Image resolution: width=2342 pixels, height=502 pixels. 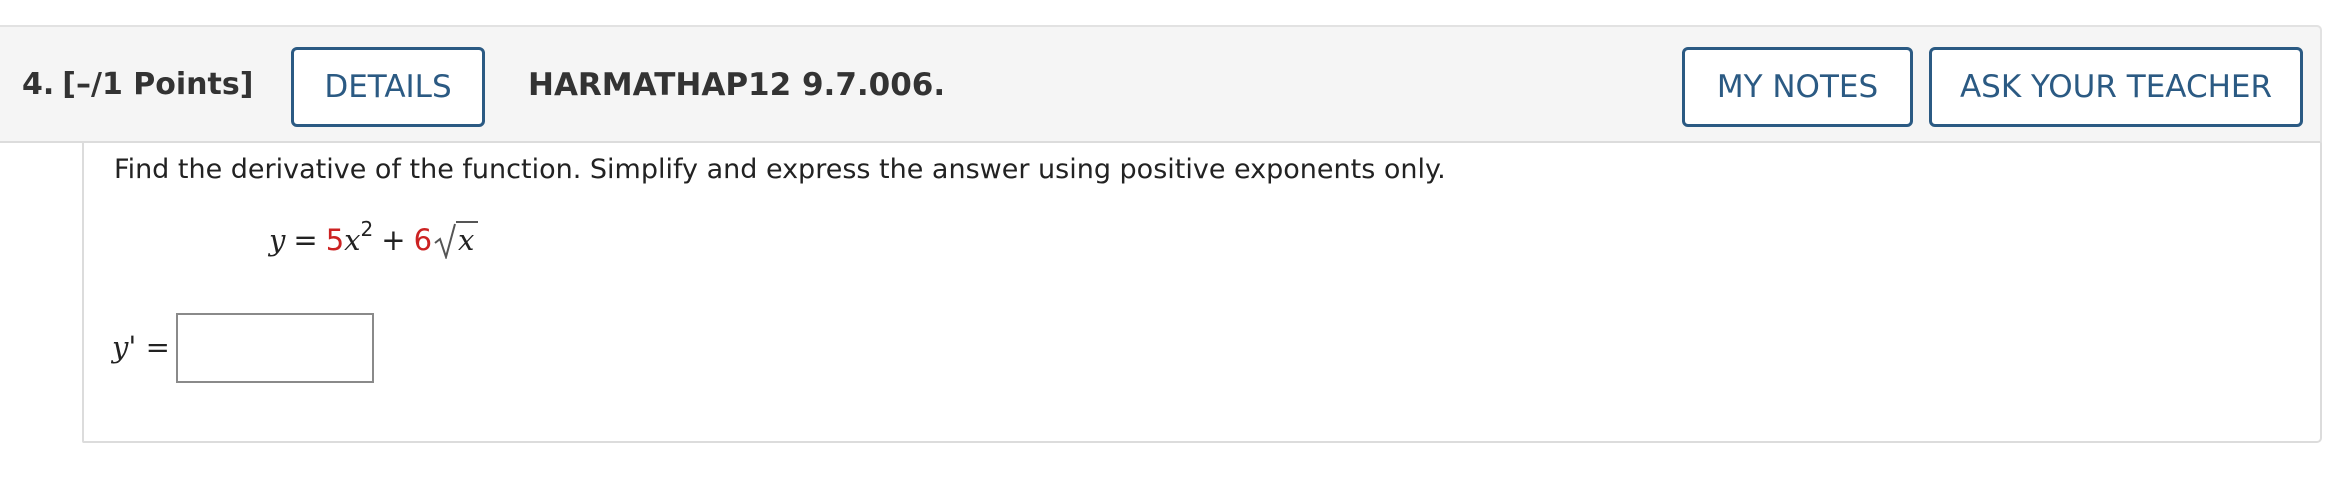 I want to click on answer-label: y' =, so click(x=141, y=347).